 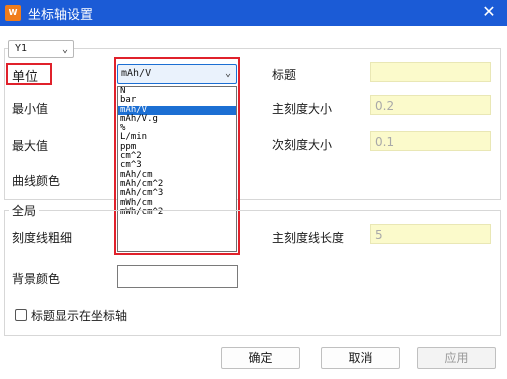 What do you see at coordinates (24, 210) in the screenshot?
I see `global-group-legend: 全局` at bounding box center [24, 210].